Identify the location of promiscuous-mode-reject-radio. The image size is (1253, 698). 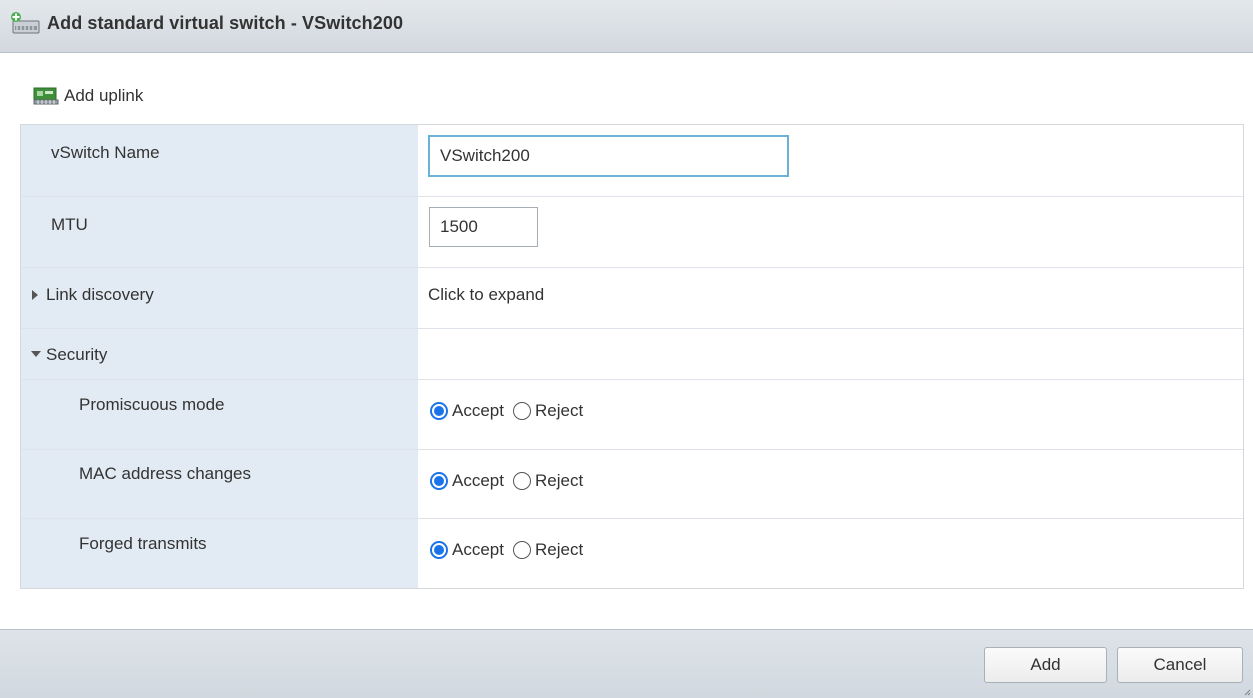
(521, 411).